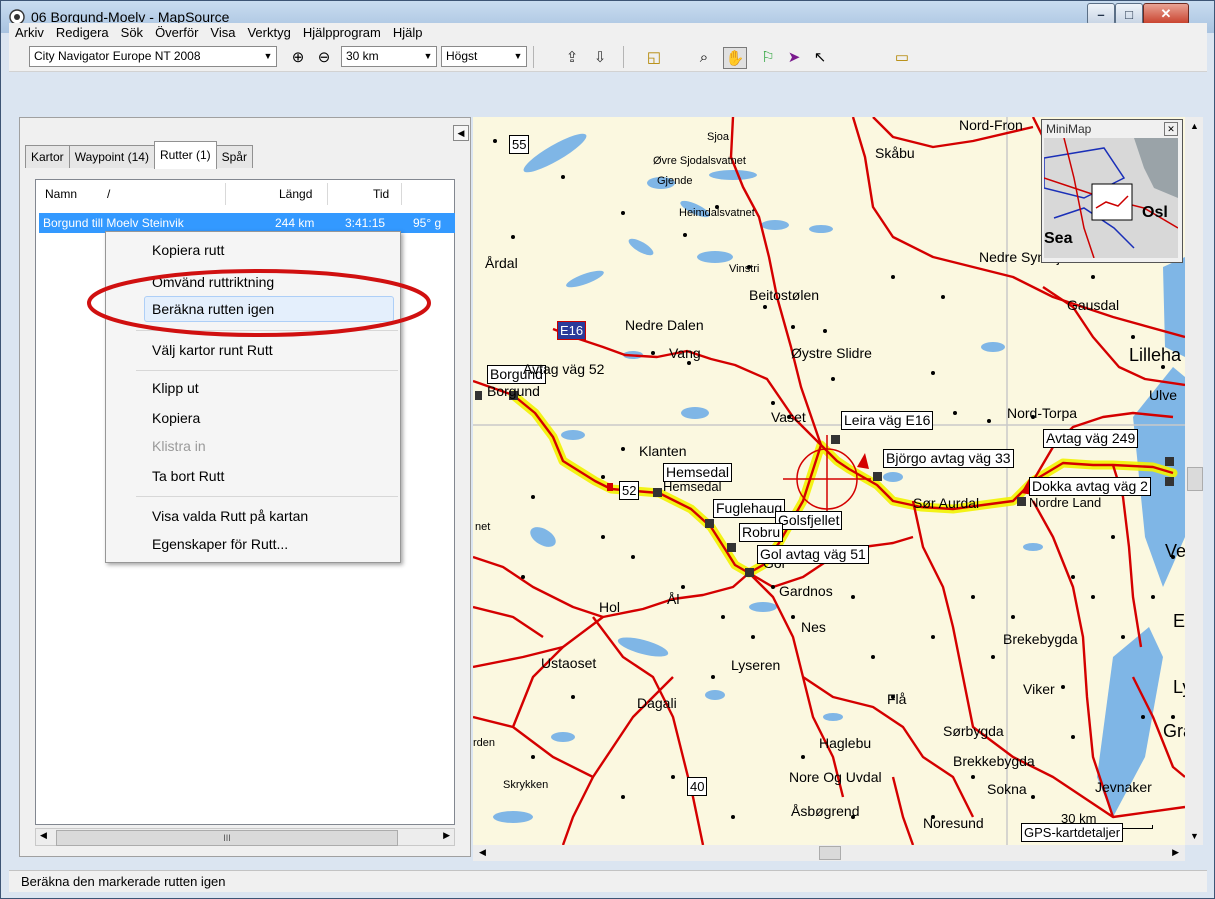  Describe the element at coordinates (1123, 787) in the screenshot. I see `map-label: Jevnaker` at that location.